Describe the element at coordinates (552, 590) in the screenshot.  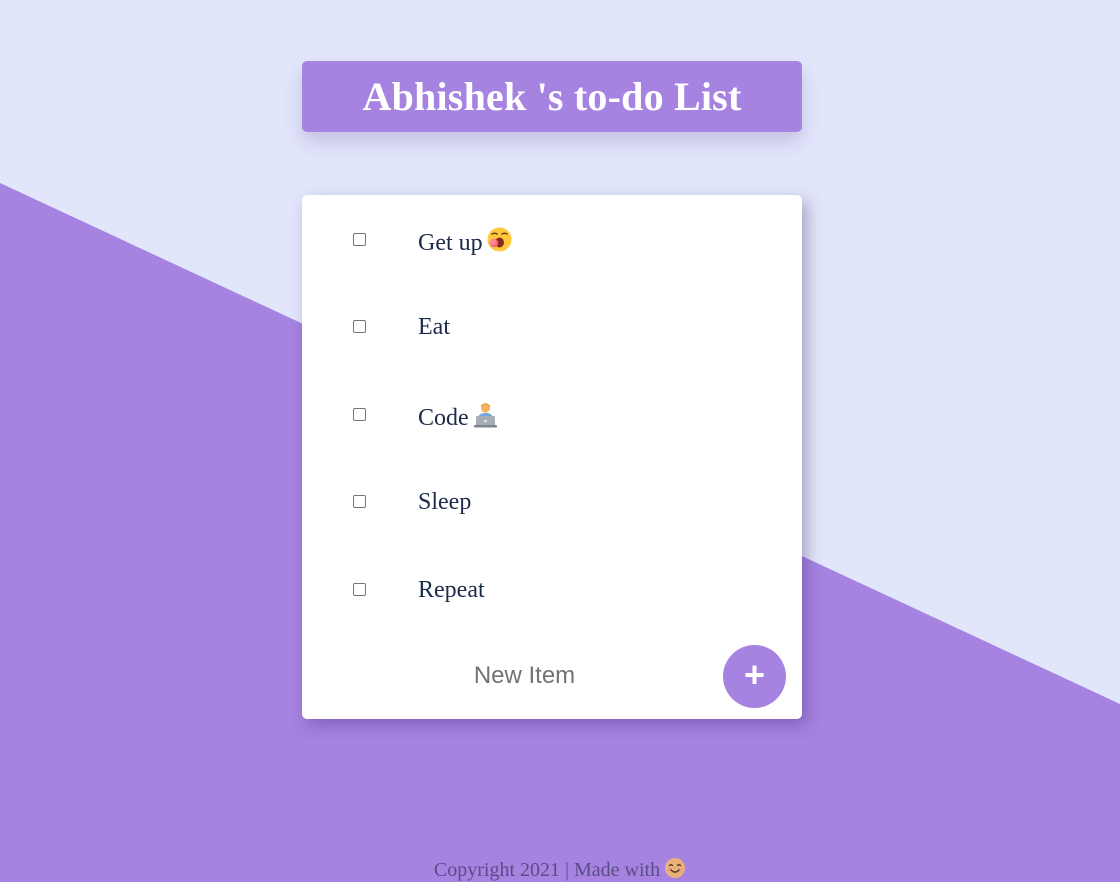
I see `todo-item: Repeat` at that location.